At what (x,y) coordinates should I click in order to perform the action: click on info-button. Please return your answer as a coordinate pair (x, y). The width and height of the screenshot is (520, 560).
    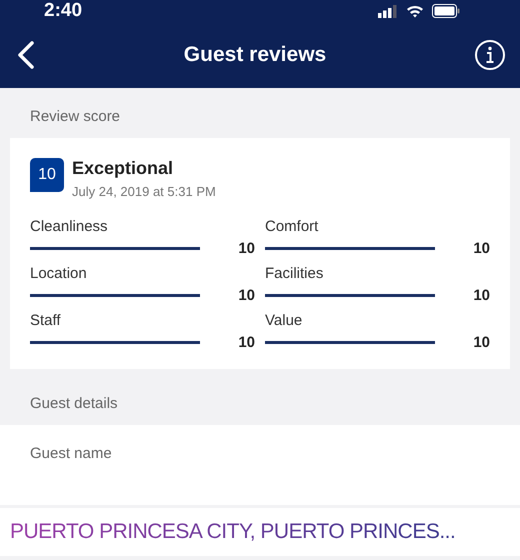
    Looking at the image, I should click on (490, 55).